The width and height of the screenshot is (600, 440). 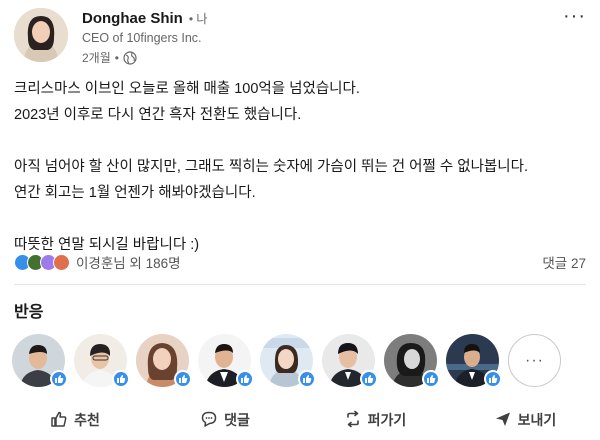 I want to click on post-actions: 추천 댓글 퍼가기 보내기, so click(x=300, y=420).